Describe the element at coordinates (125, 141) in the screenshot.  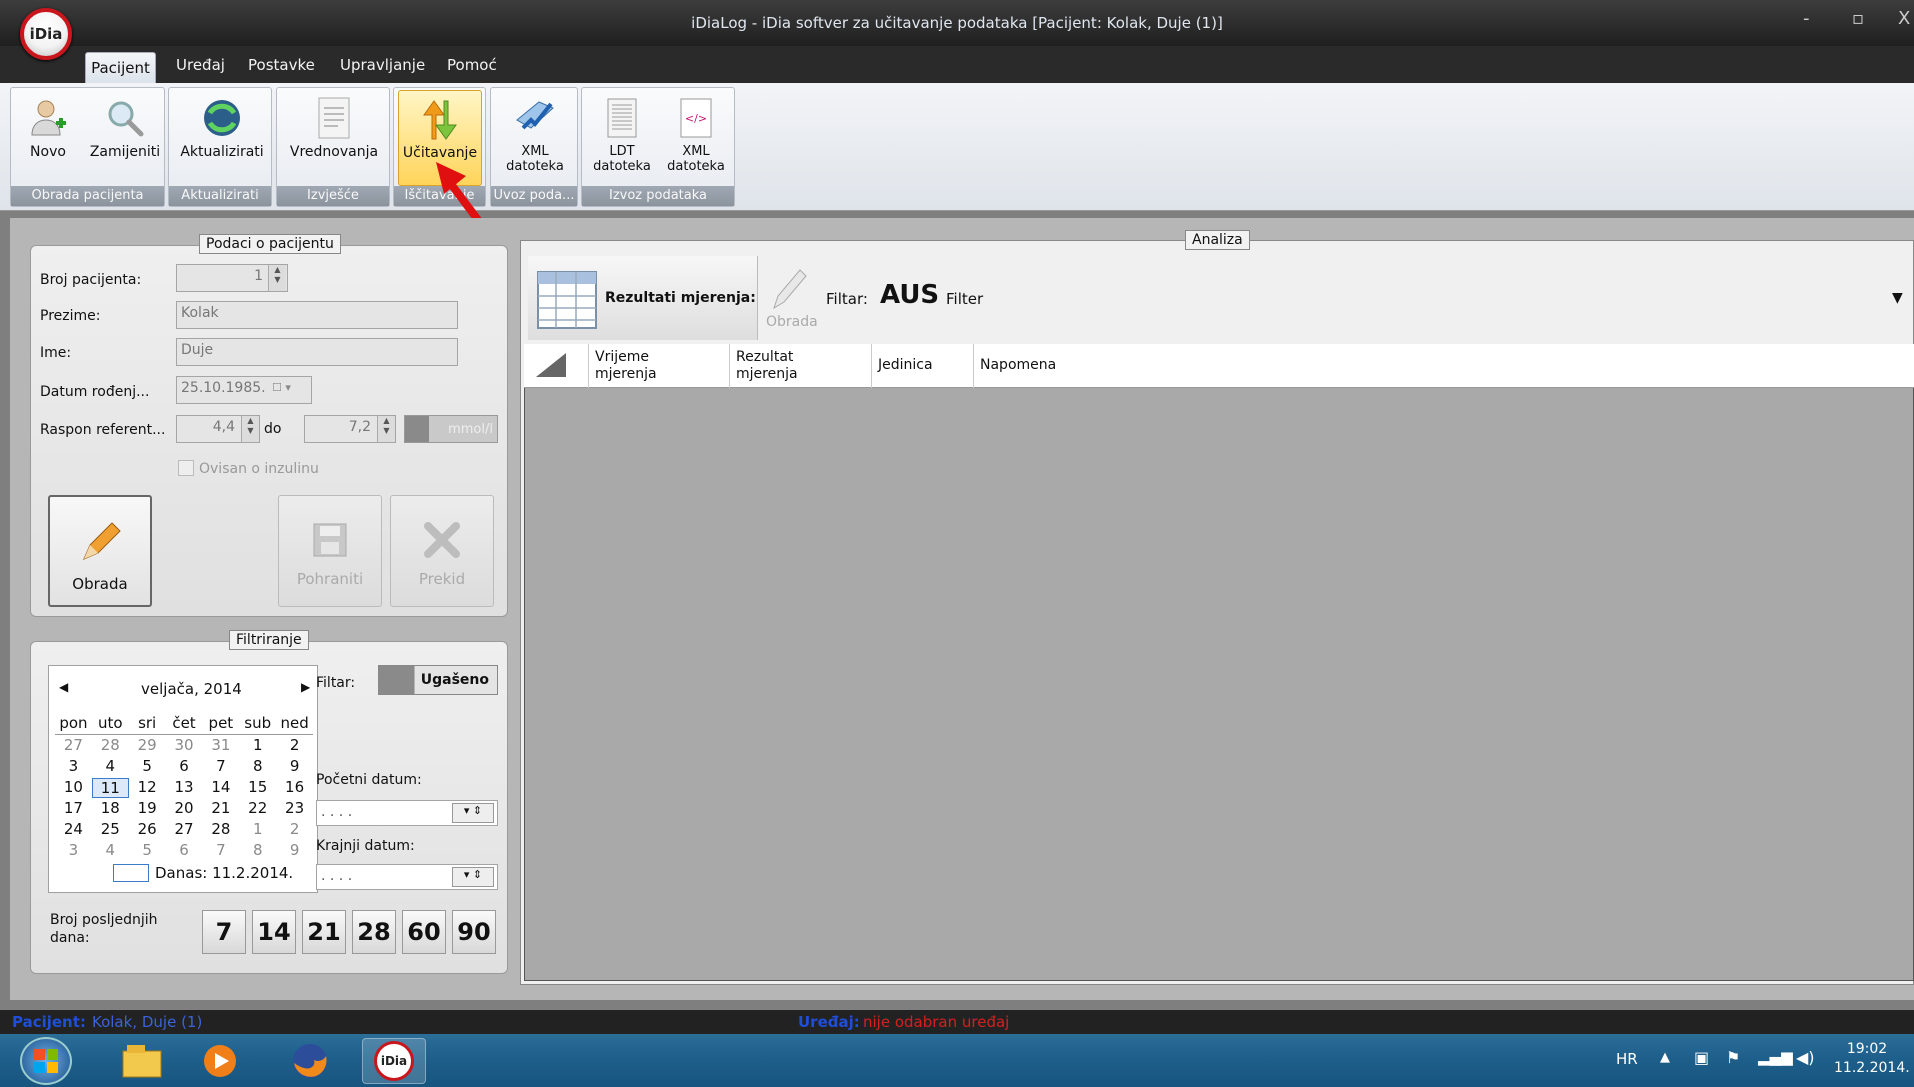
I see `zamijeniti-button: Zamijeniti` at that location.